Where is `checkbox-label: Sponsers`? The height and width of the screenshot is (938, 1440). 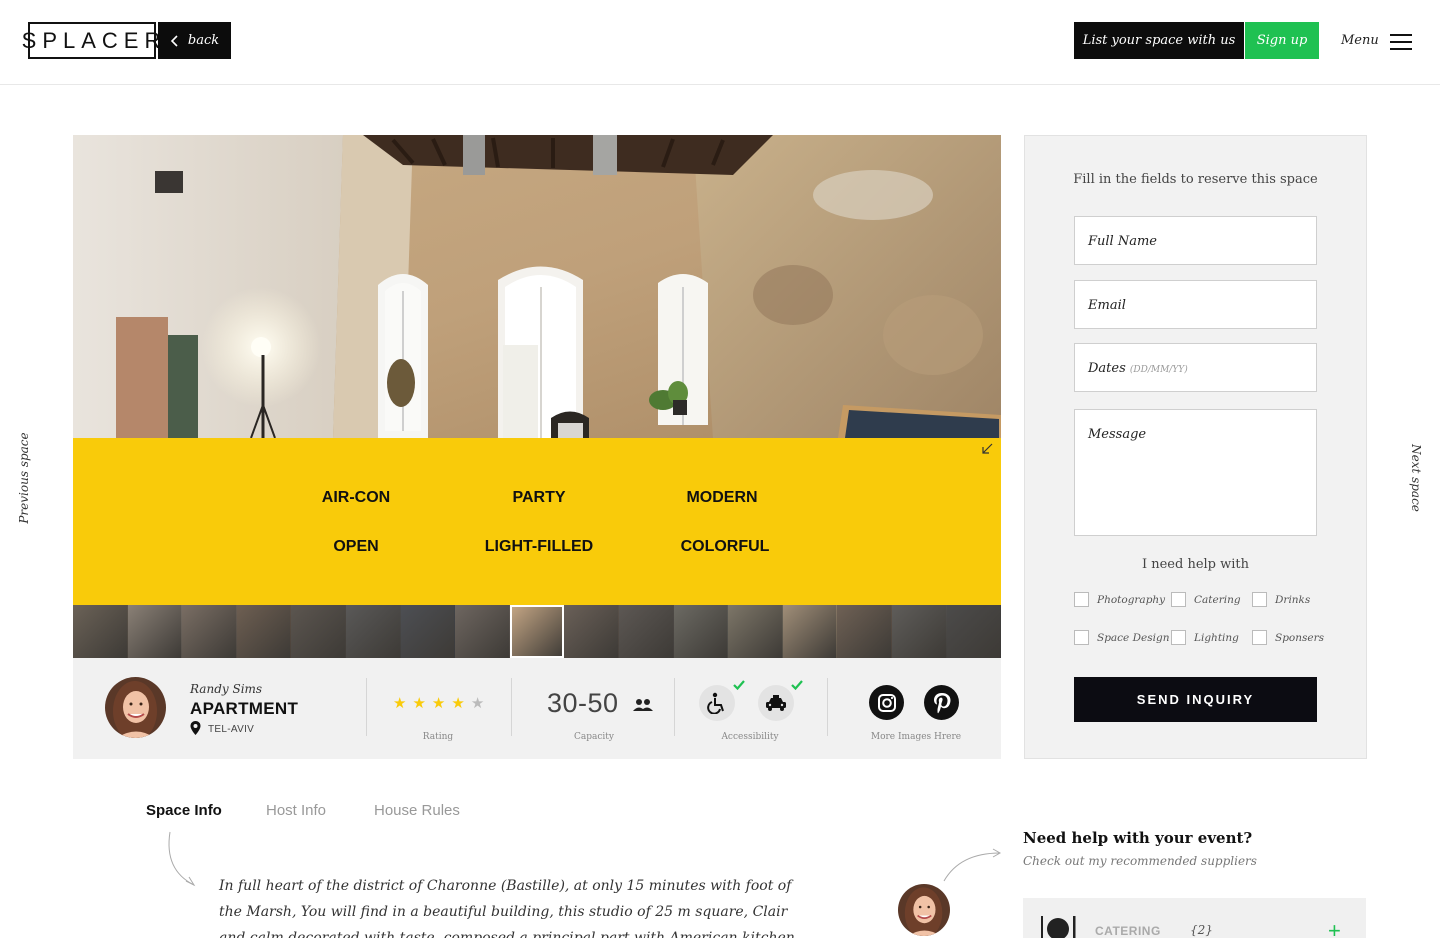
checkbox-label: Sponsers is located at coordinates (1300, 637).